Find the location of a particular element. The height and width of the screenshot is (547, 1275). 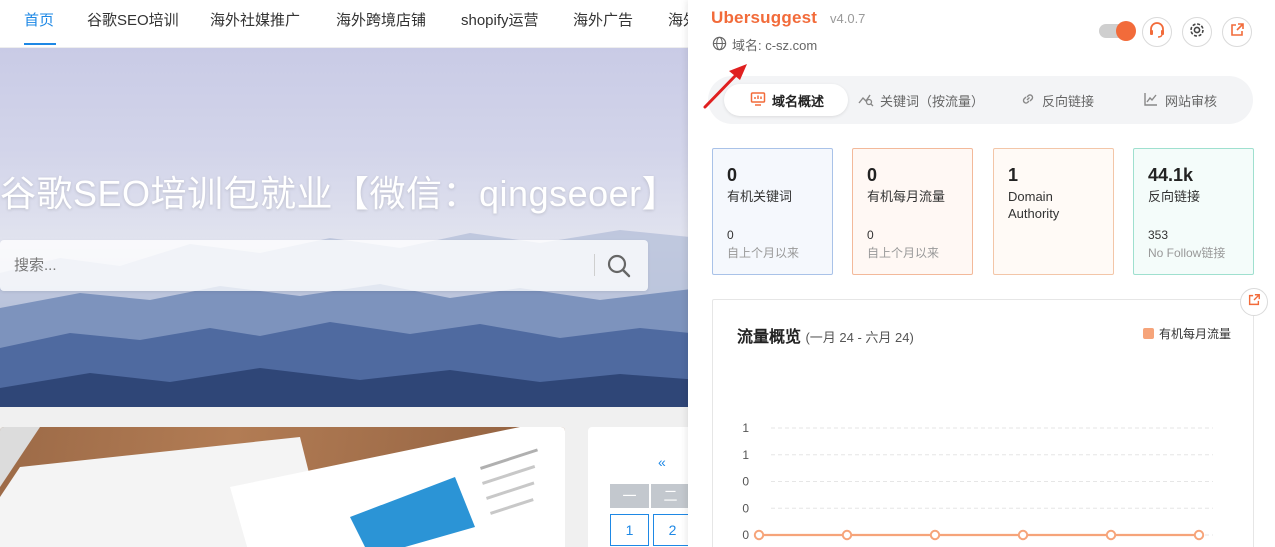

calendar-widget: « 一 二 1 2 is located at coordinates (644, 487).